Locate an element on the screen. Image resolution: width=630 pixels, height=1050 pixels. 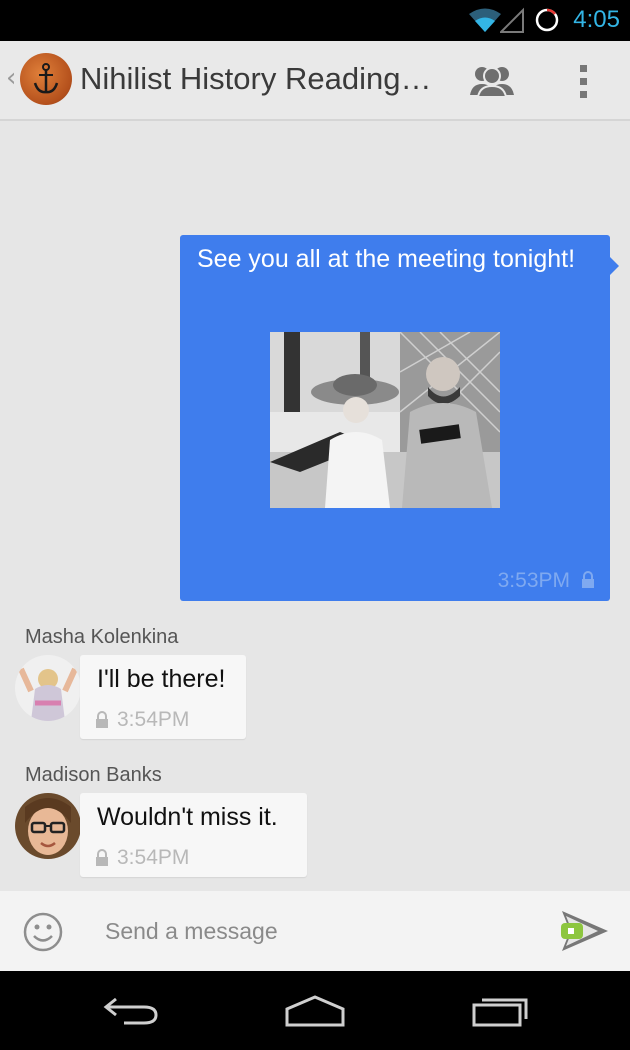
attached-photo is located at coordinates (385, 420).